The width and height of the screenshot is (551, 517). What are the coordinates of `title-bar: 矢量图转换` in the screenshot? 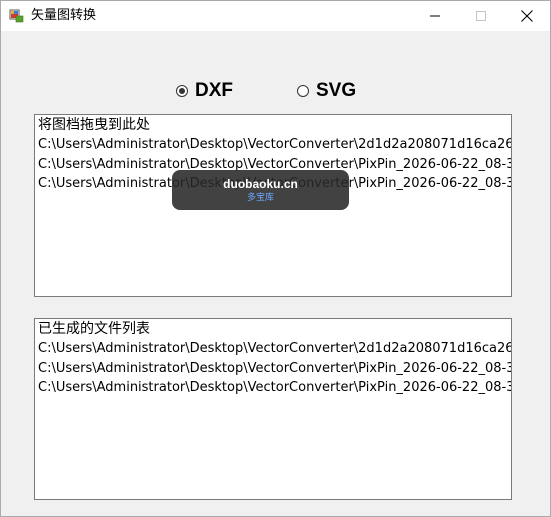 It's located at (275, 16).